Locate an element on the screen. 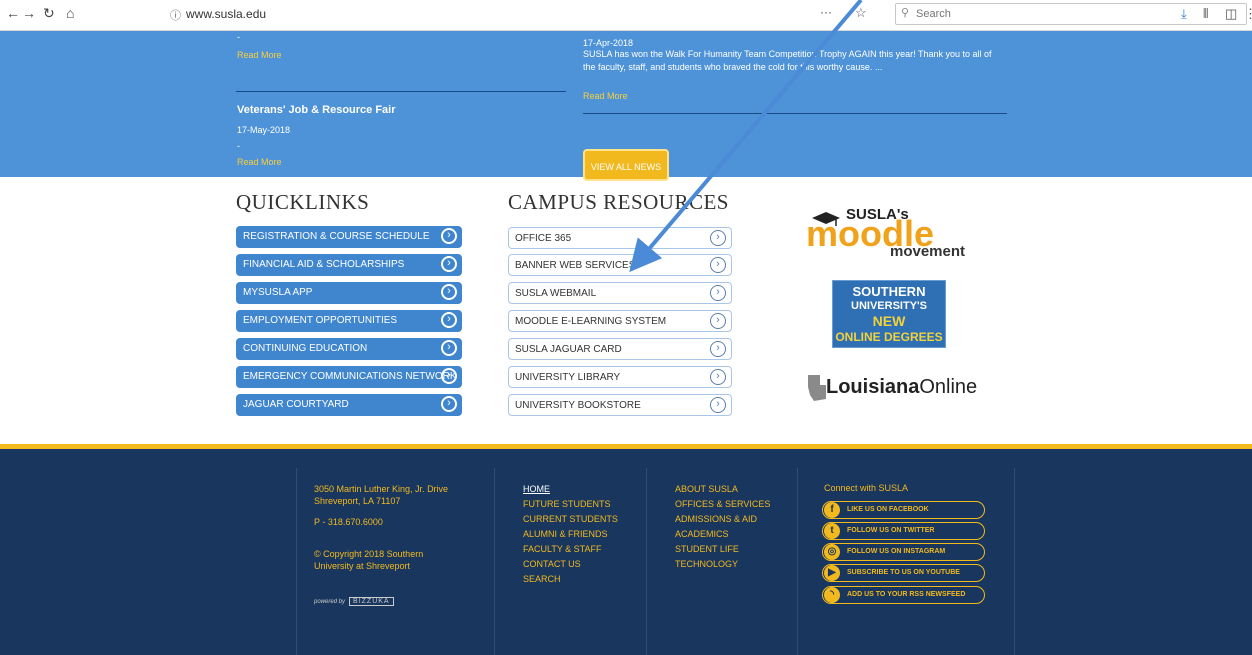 This screenshot has width=1252, height=655. louisiana-online-text: LouisianaOnline is located at coordinates (901, 387).